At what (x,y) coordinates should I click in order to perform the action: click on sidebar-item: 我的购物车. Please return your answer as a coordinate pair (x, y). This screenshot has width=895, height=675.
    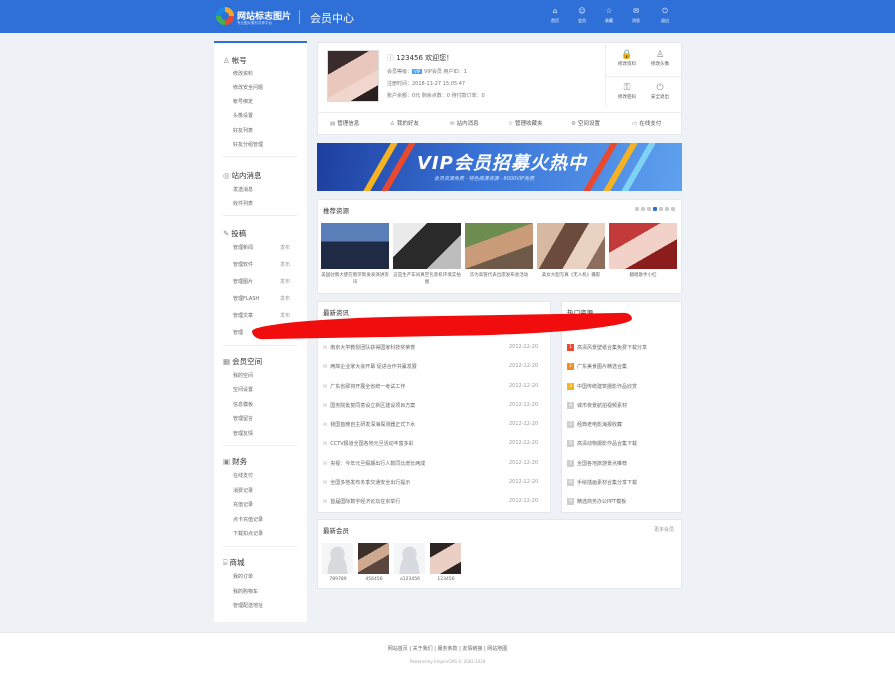
    Looking at the image, I should click on (245, 591).